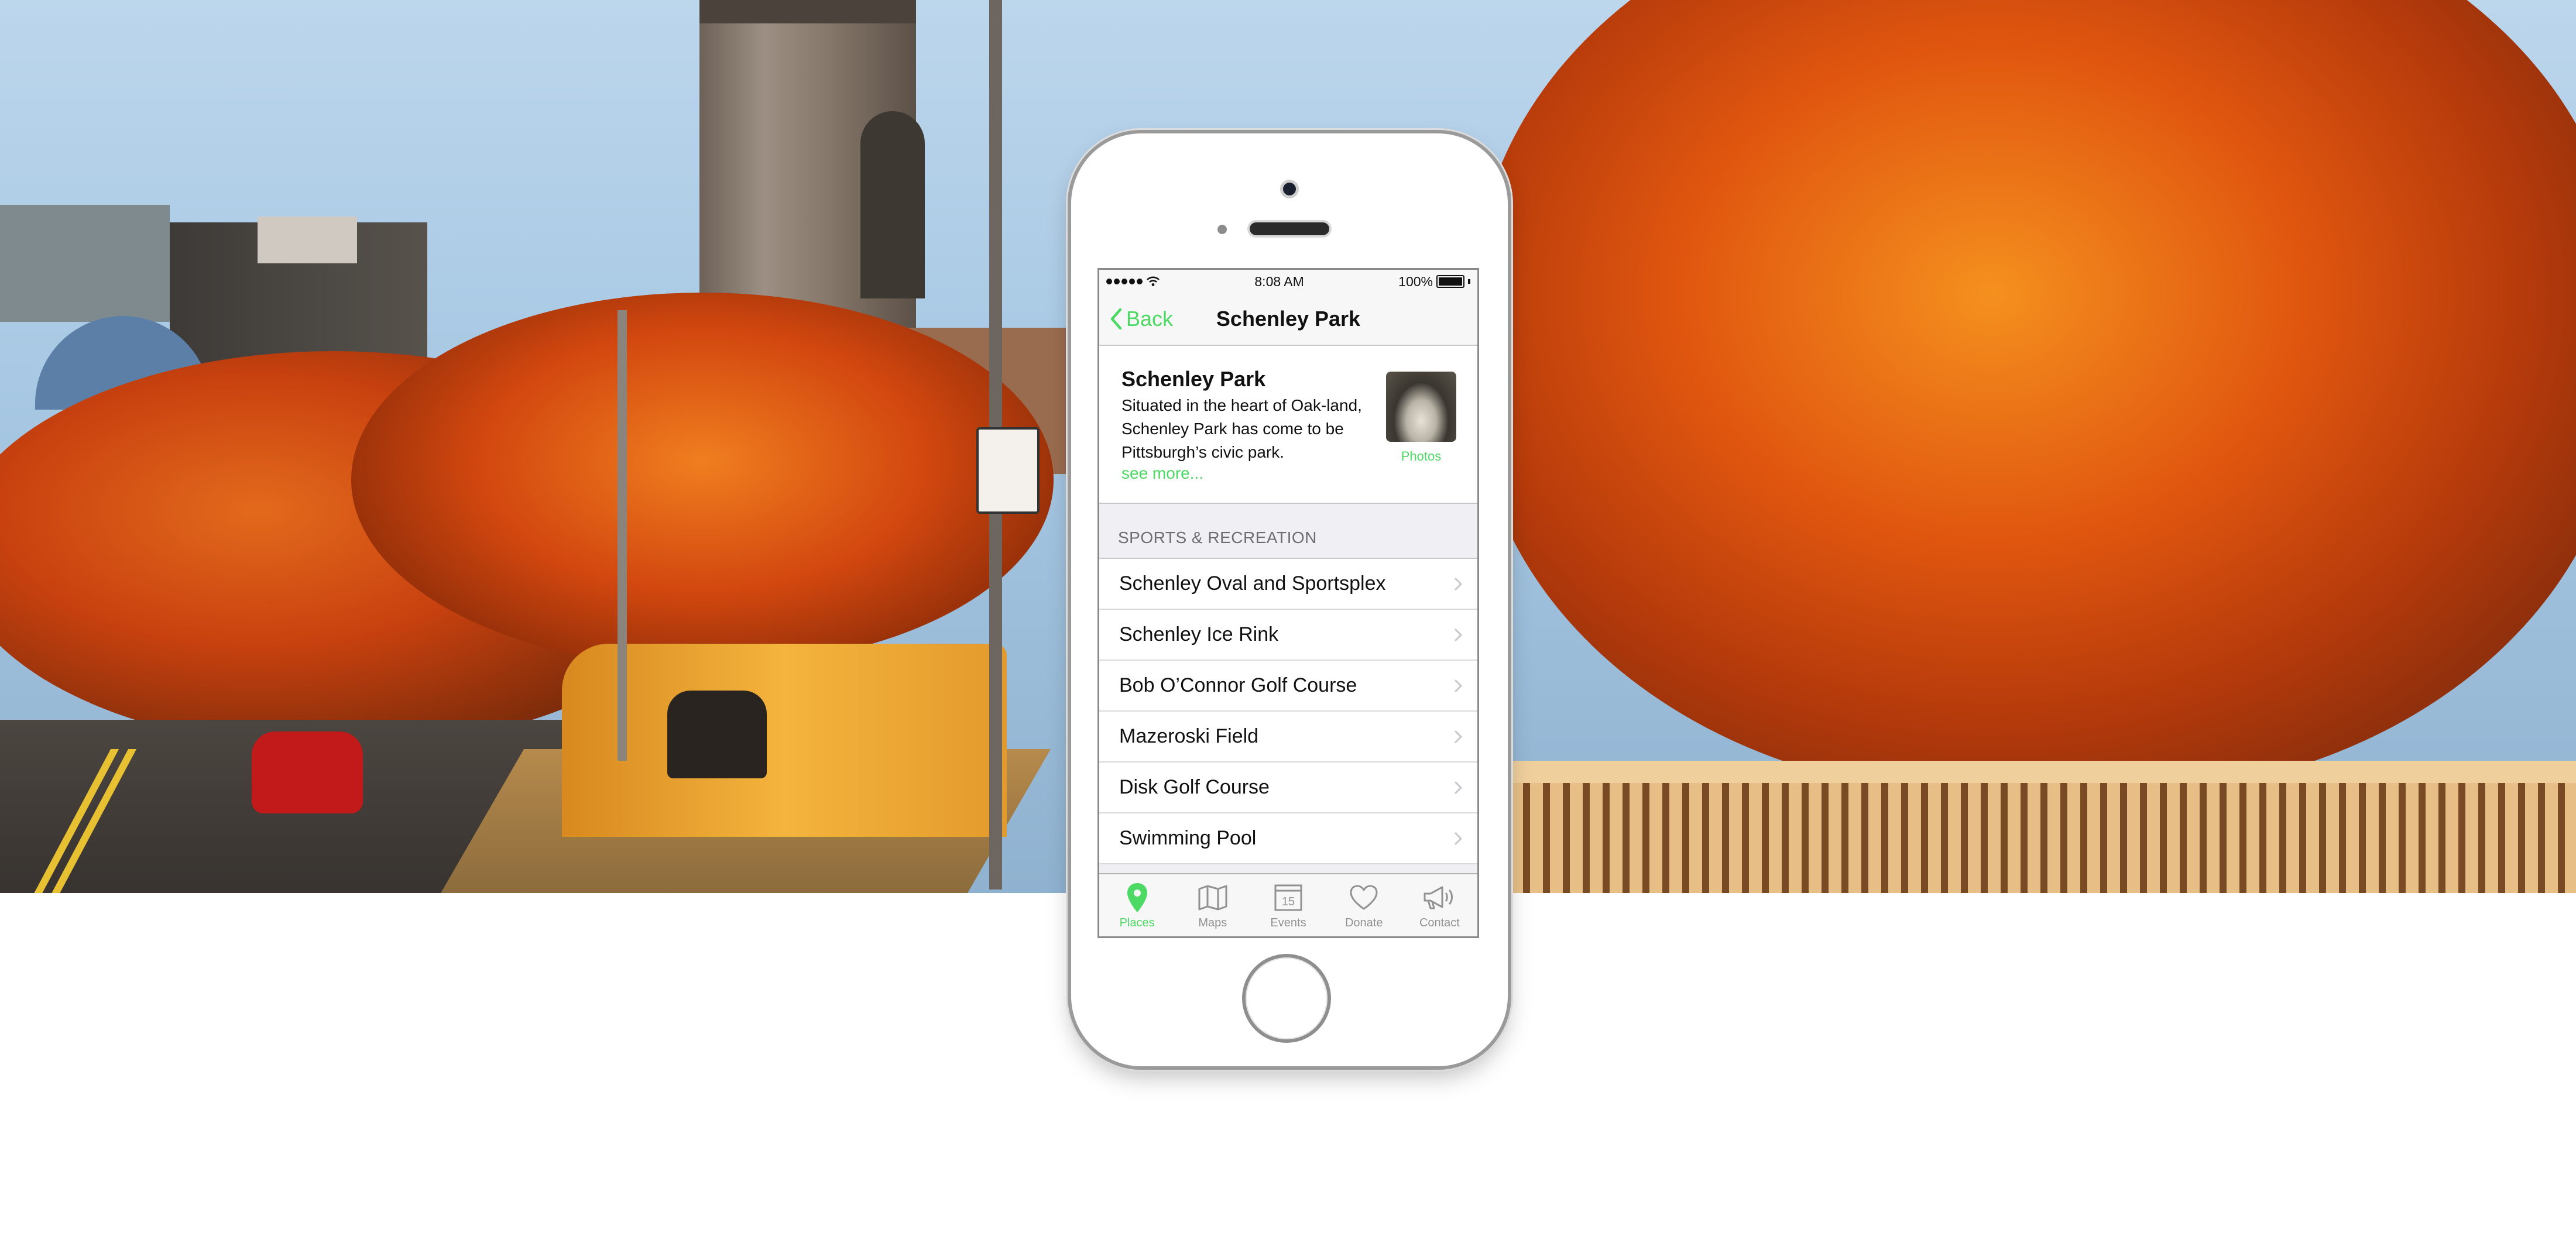 This screenshot has width=2576, height=1250. What do you see at coordinates (1193, 379) in the screenshot?
I see `park-name: Schenley Park` at bounding box center [1193, 379].